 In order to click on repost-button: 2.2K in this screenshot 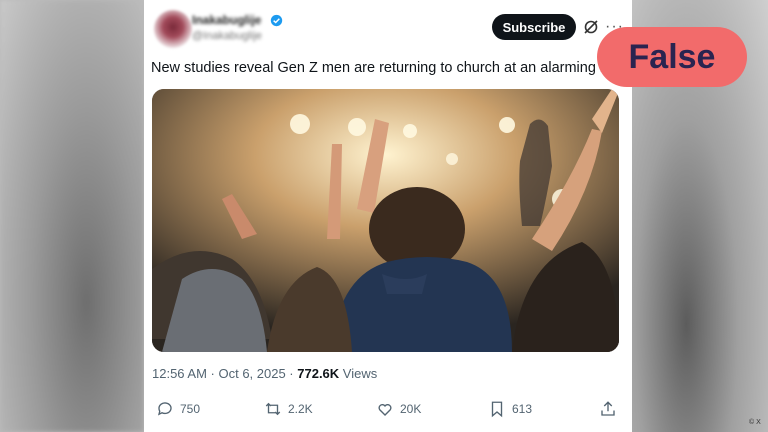, I will do `click(288, 409)`.